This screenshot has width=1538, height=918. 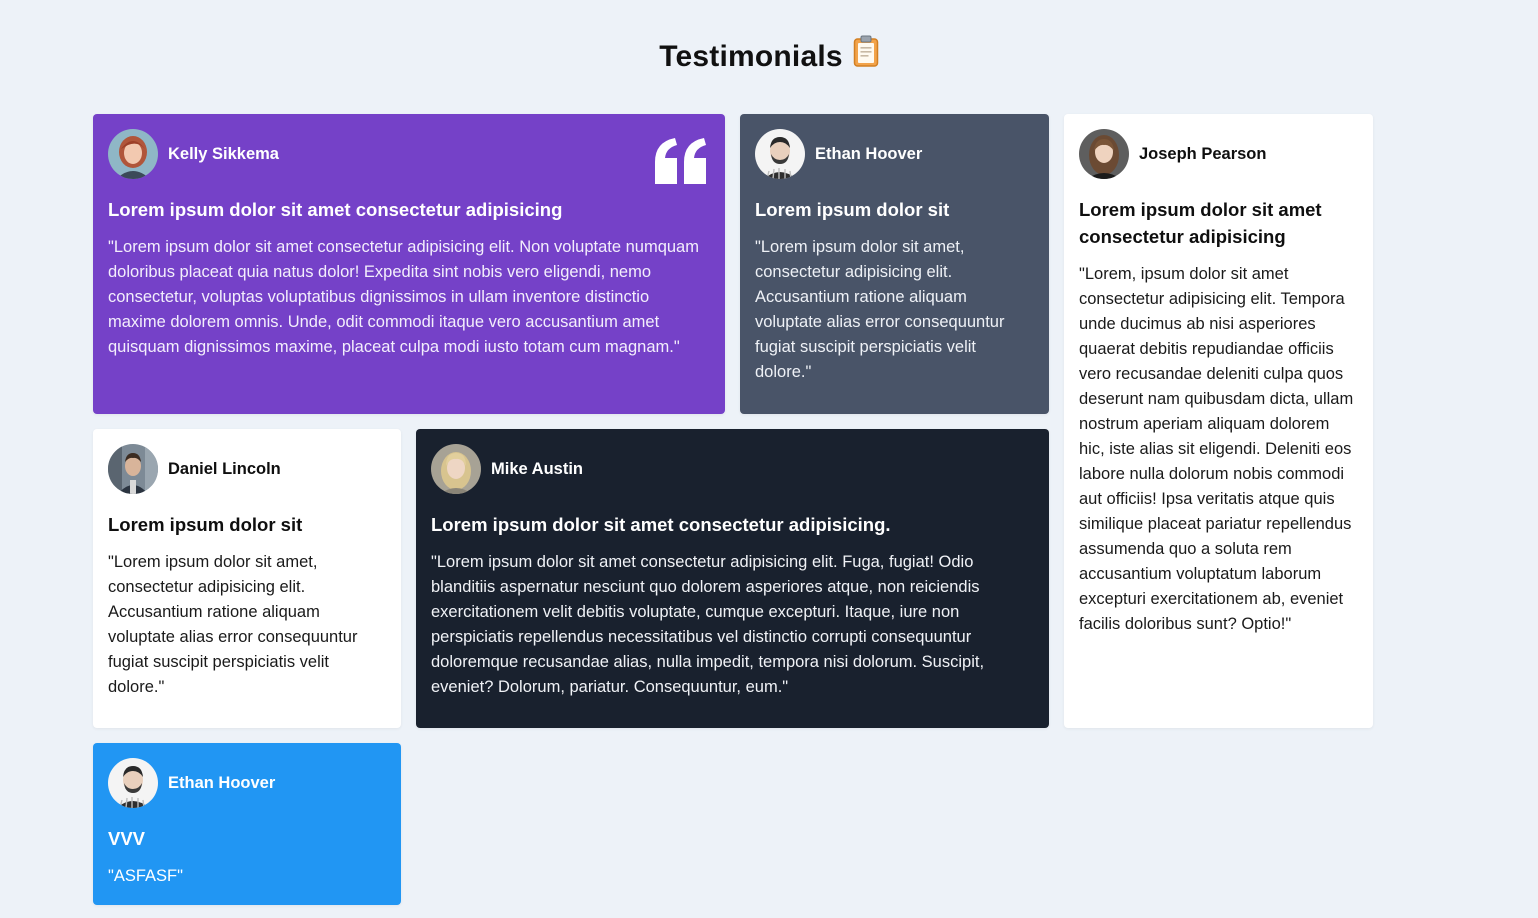 I want to click on testimonial-quote: "ASFASF", so click(x=145, y=876).